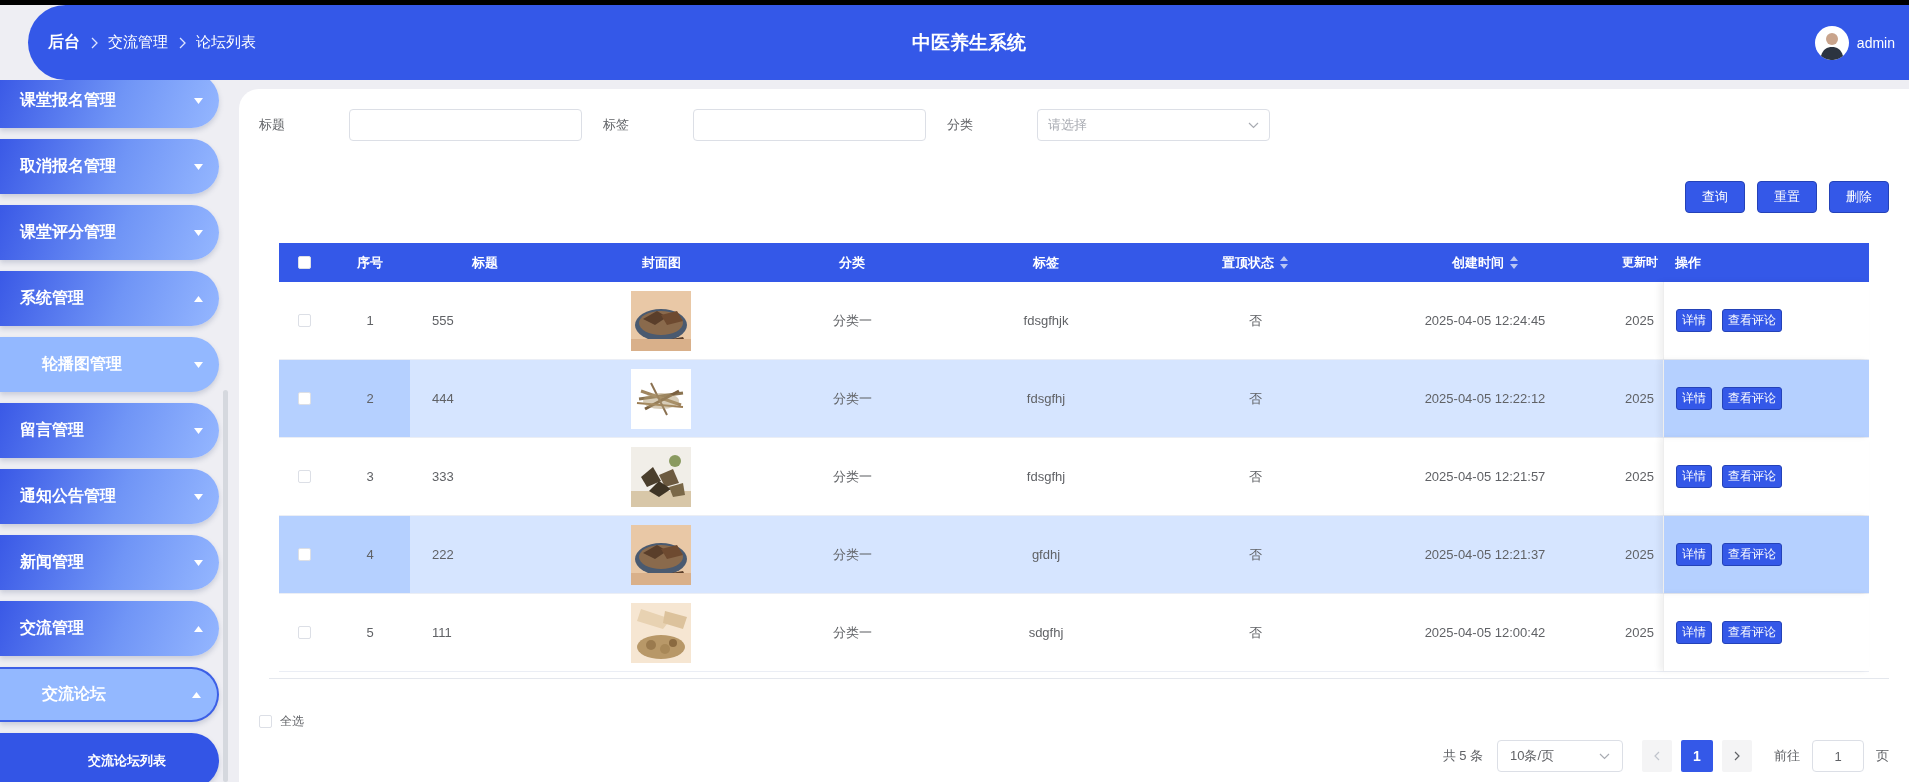  Describe the element at coordinates (1046, 262) in the screenshot. I see `column-header: 标签` at that location.